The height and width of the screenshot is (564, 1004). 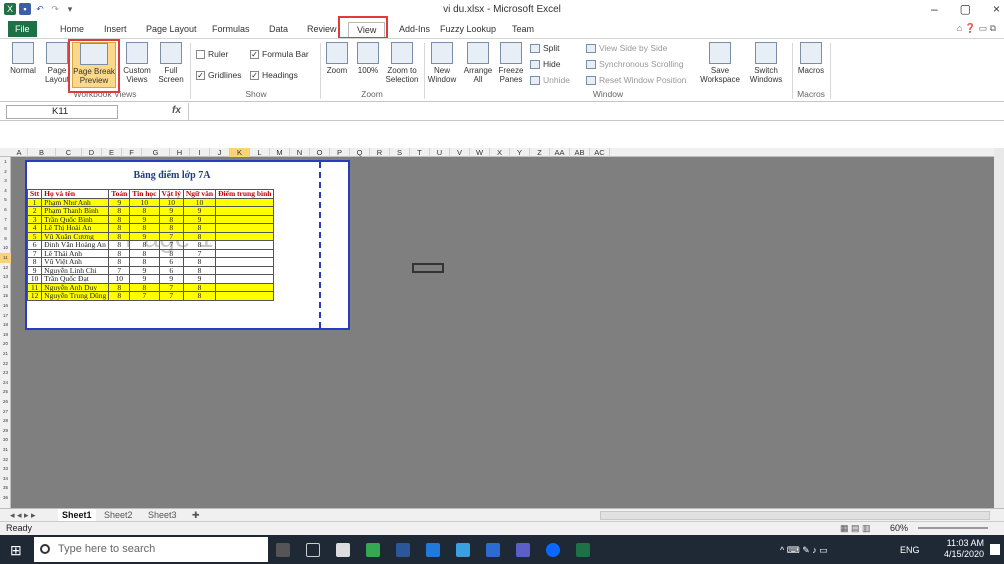 I want to click on row-header-11: 11, so click(x=5, y=258).